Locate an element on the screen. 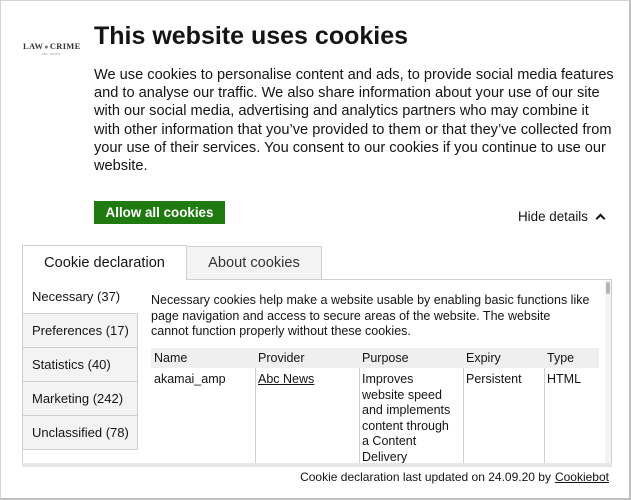  cookie-name-cell: akamai_amp is located at coordinates (190, 379).